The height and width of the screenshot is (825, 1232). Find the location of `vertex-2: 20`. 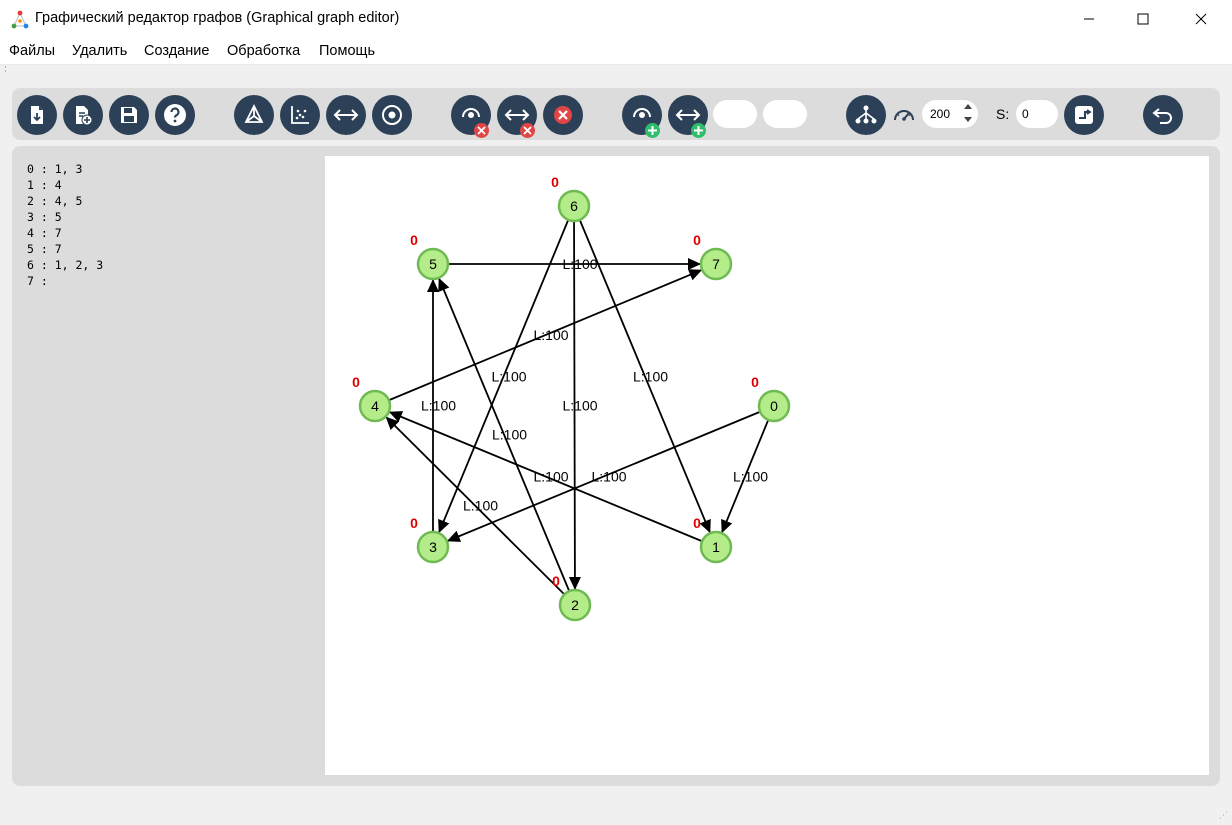

vertex-2: 20 is located at coordinates (572, 597).